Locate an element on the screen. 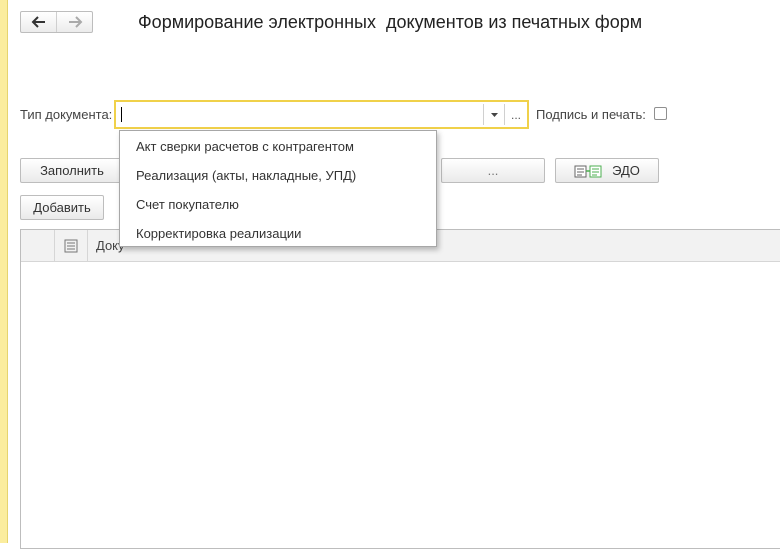 The image size is (780, 549). arrow-right-icon is located at coordinates (75, 22).